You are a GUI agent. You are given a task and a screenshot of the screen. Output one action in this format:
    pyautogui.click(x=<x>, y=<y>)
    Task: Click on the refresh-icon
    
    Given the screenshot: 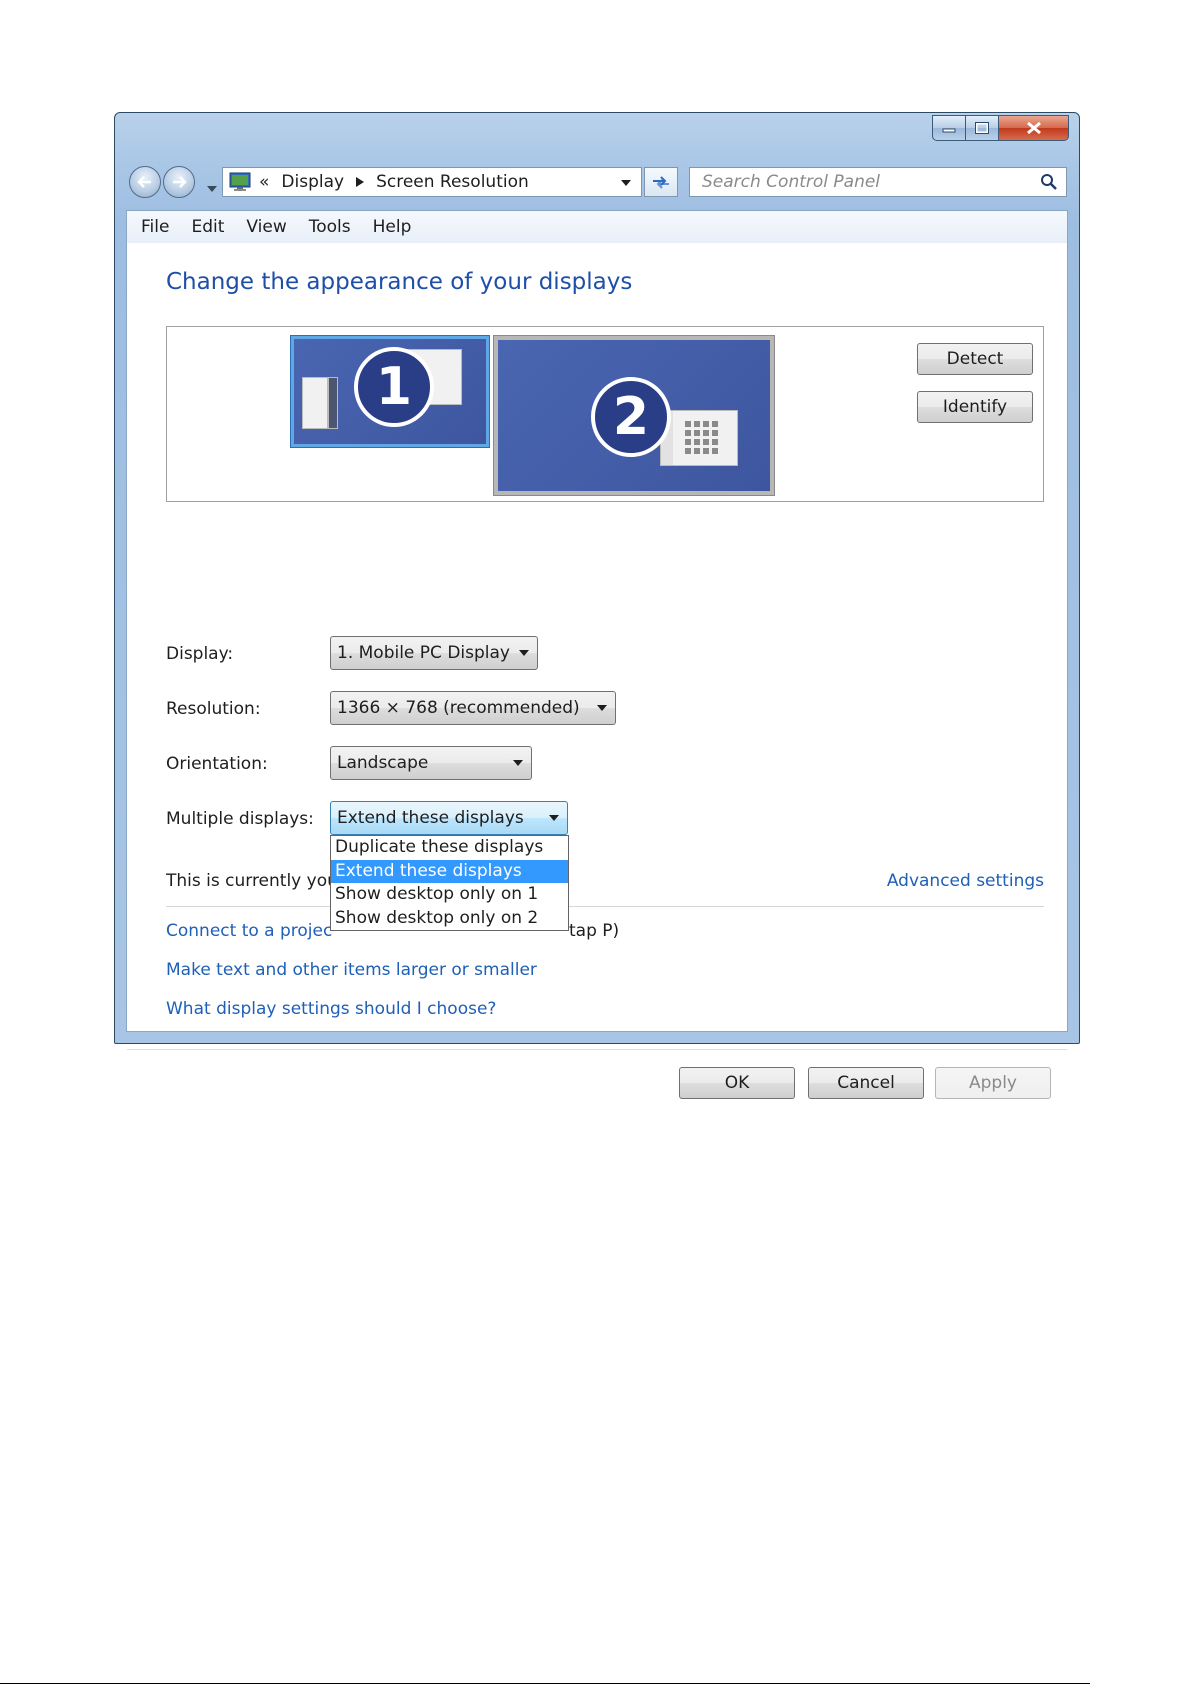 What is the action you would take?
    pyautogui.click(x=661, y=182)
    